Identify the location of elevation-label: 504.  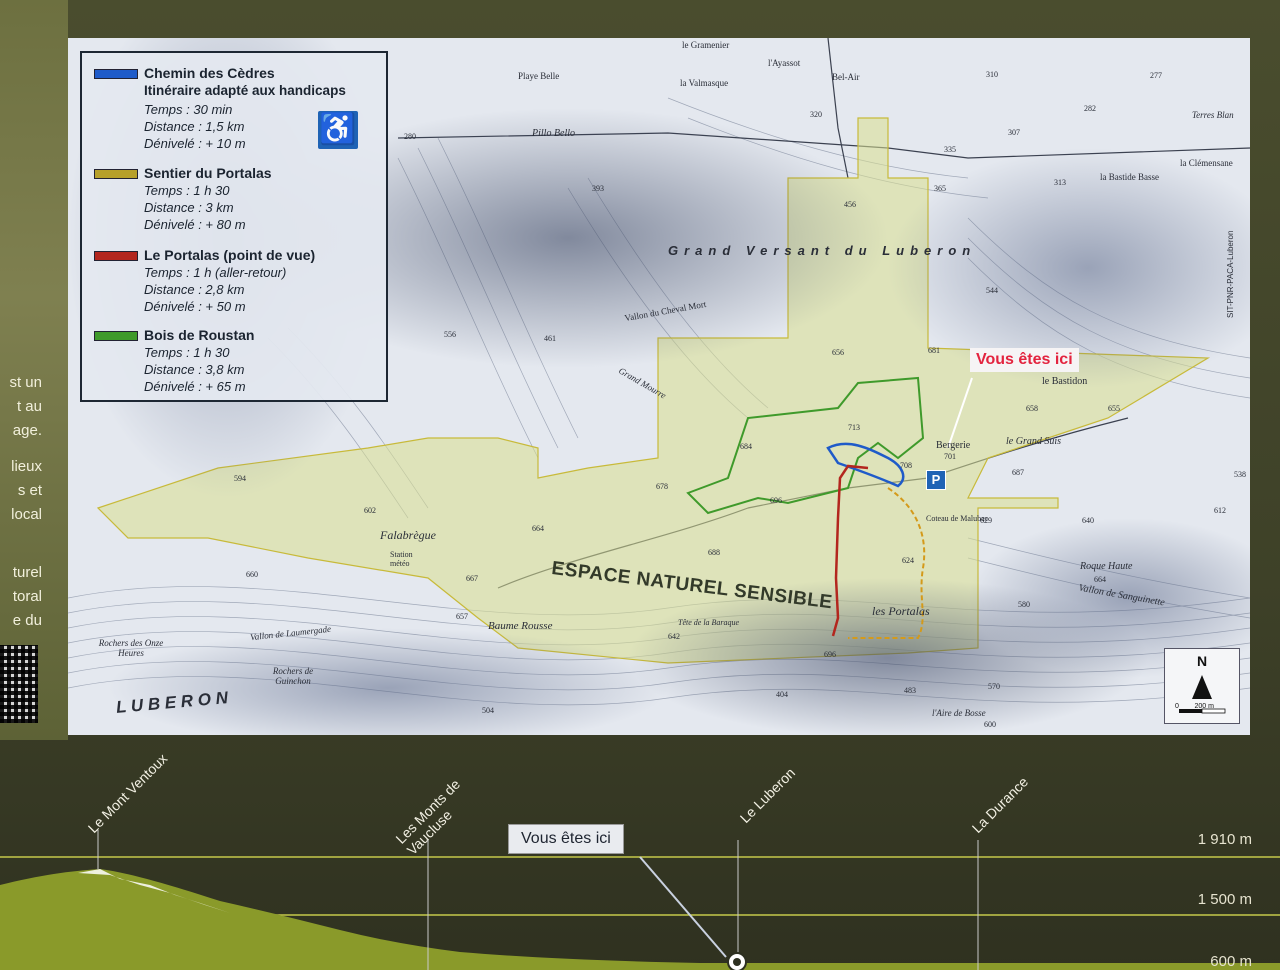
(488, 710).